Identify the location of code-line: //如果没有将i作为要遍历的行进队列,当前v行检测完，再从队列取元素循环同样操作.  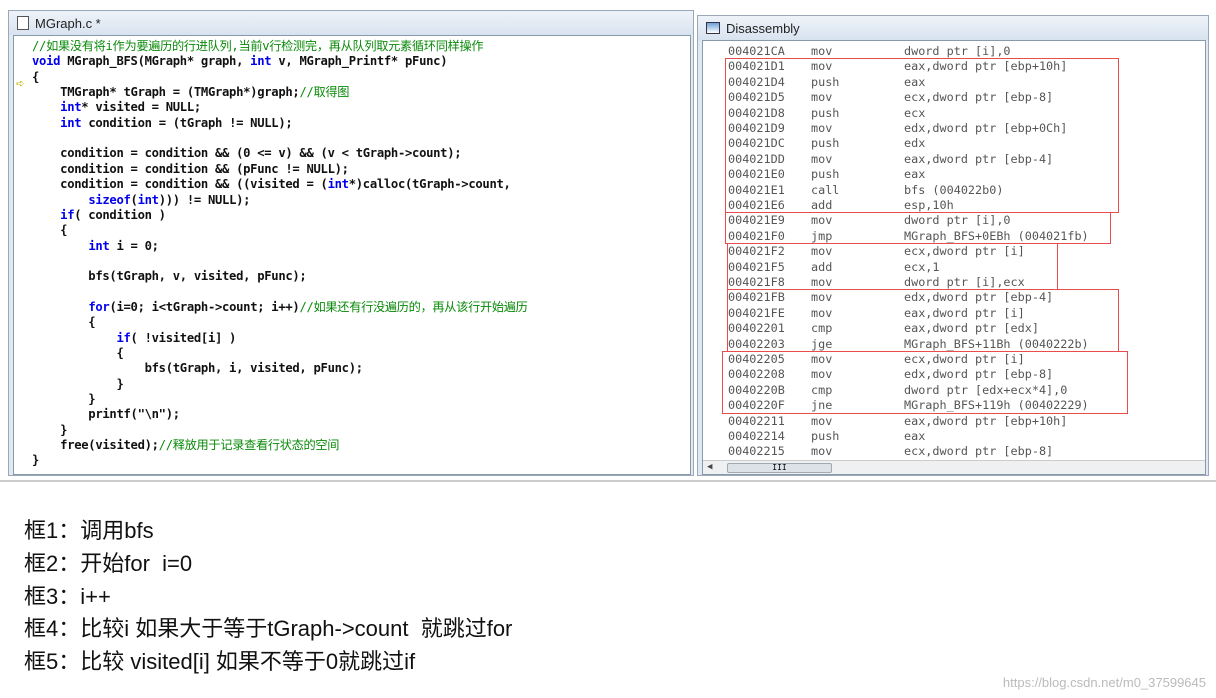
(258, 46).